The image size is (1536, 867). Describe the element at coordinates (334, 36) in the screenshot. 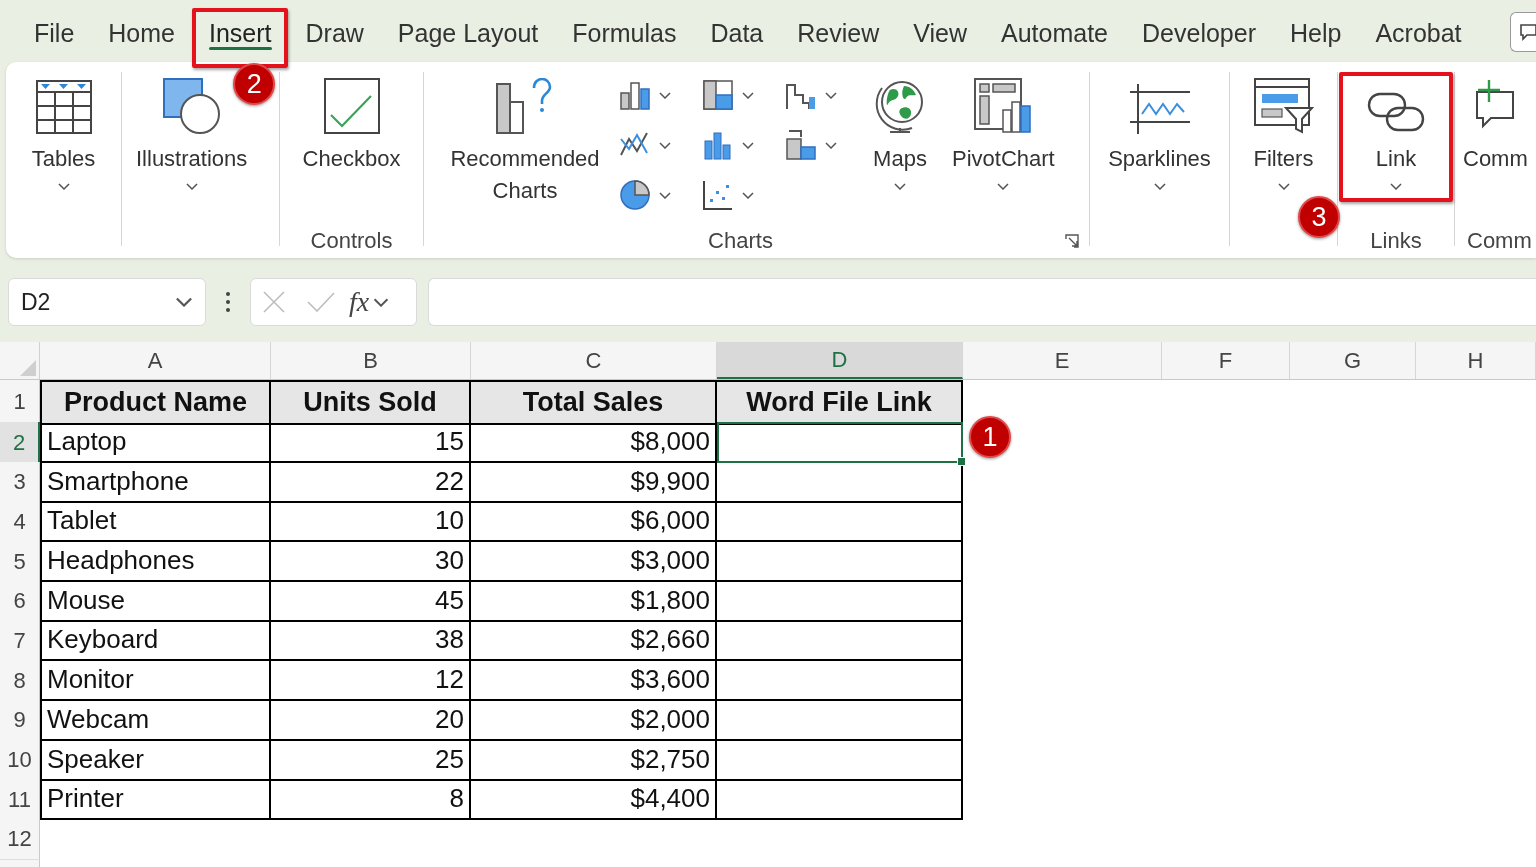

I see `menu-tab: Draw` at that location.